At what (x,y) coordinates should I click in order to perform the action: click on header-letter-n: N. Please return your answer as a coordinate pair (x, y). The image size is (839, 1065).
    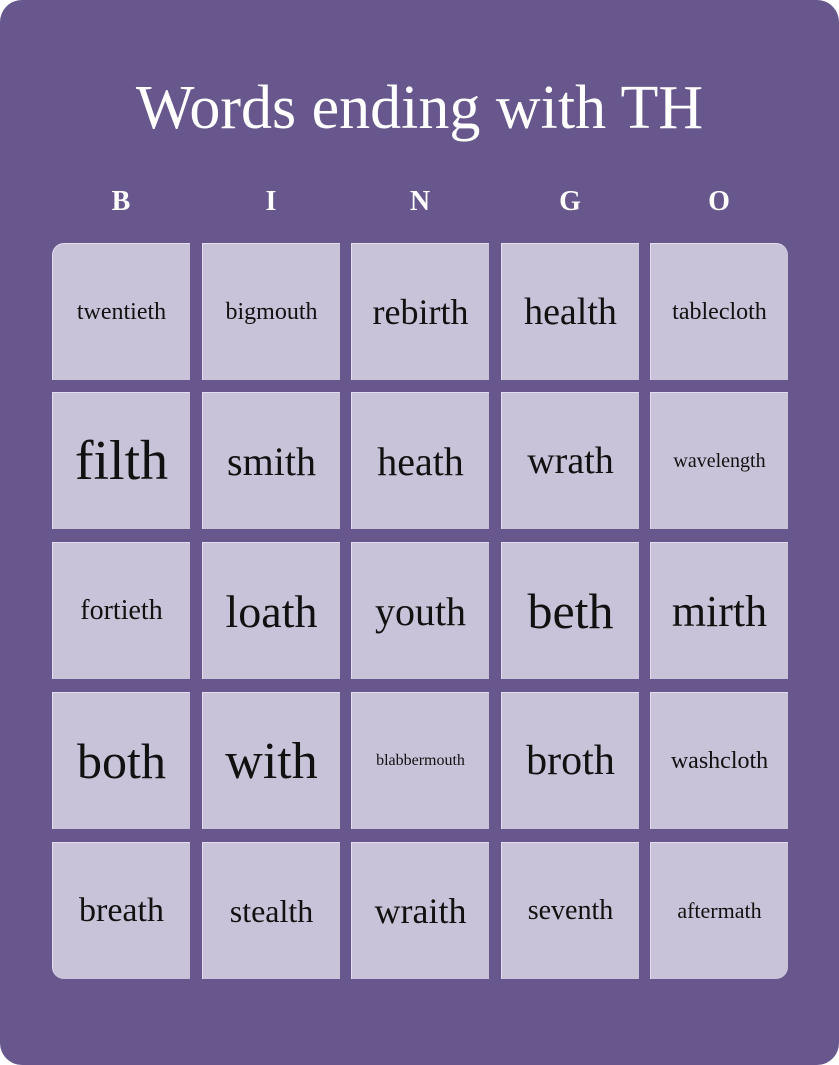
    Looking at the image, I should click on (420, 201).